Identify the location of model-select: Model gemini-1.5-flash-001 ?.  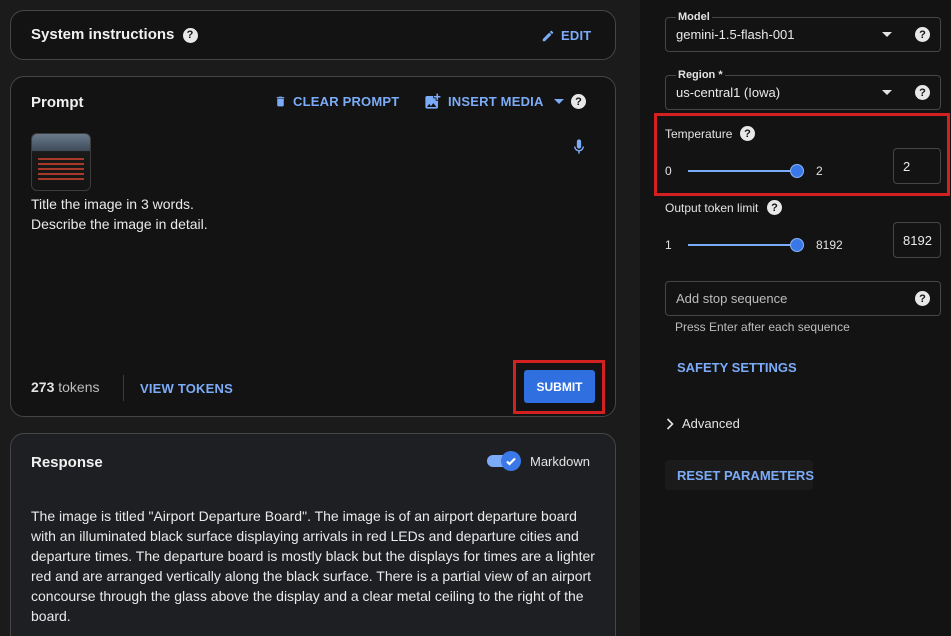
(803, 31).